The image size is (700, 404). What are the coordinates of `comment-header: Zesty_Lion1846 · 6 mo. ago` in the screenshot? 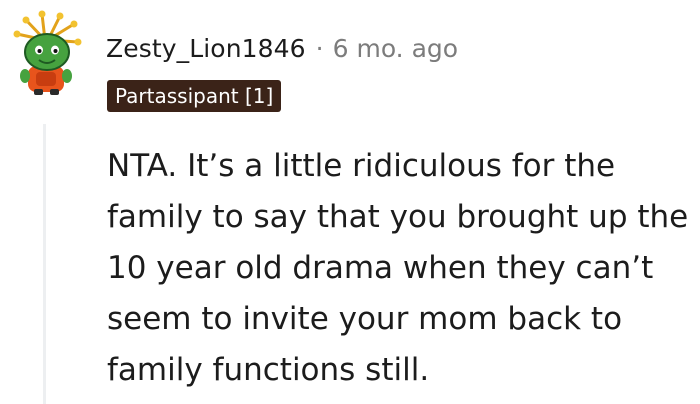 It's located at (282, 48).